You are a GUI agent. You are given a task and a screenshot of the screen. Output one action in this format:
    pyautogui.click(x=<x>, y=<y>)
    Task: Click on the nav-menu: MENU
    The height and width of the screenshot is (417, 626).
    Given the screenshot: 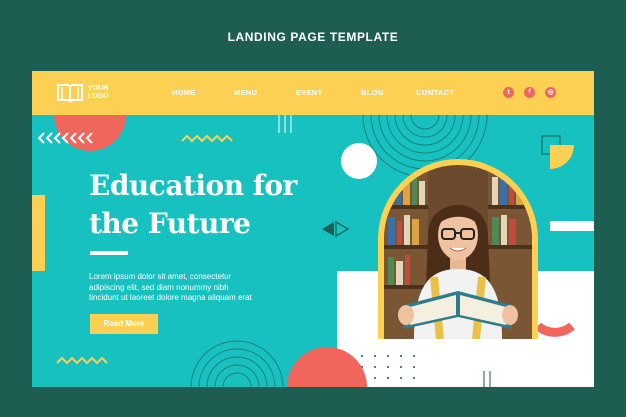 What is the action you would take?
    pyautogui.click(x=245, y=92)
    